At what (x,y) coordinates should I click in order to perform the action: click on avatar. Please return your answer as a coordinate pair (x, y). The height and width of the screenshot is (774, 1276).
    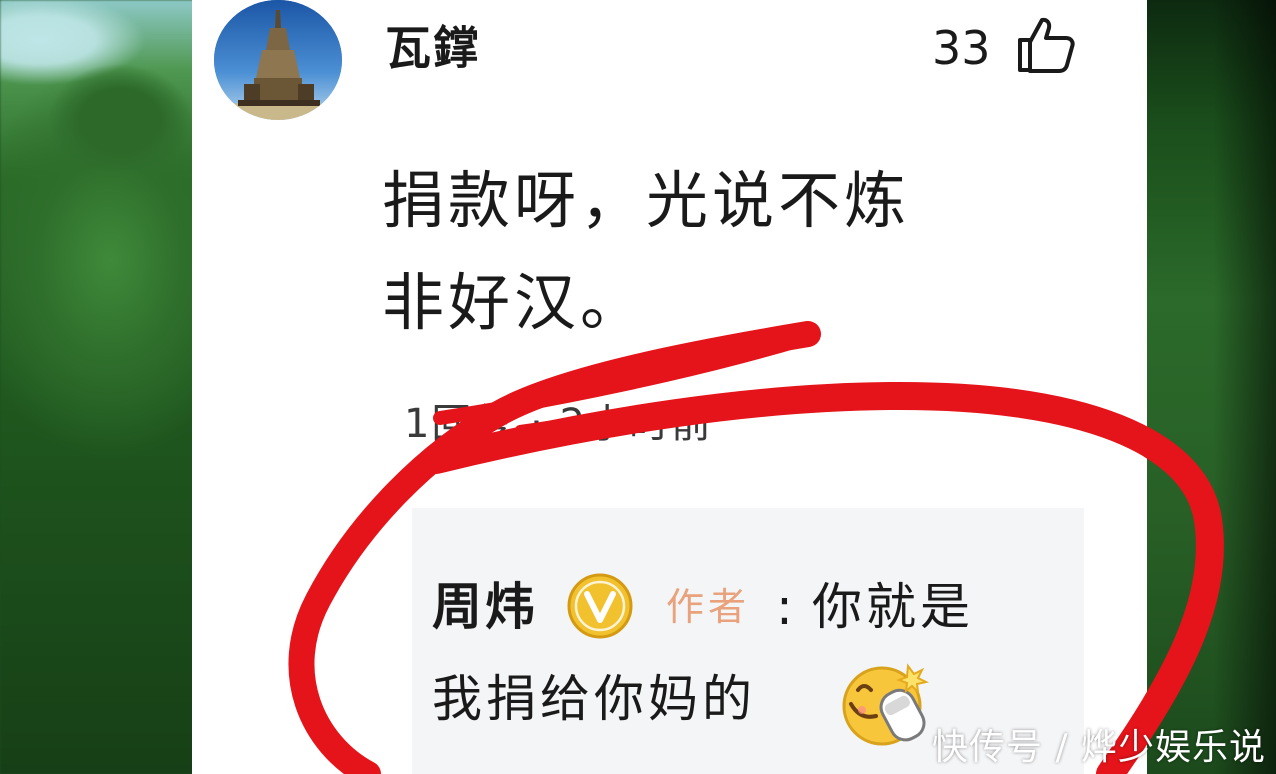
    Looking at the image, I should click on (278, 60).